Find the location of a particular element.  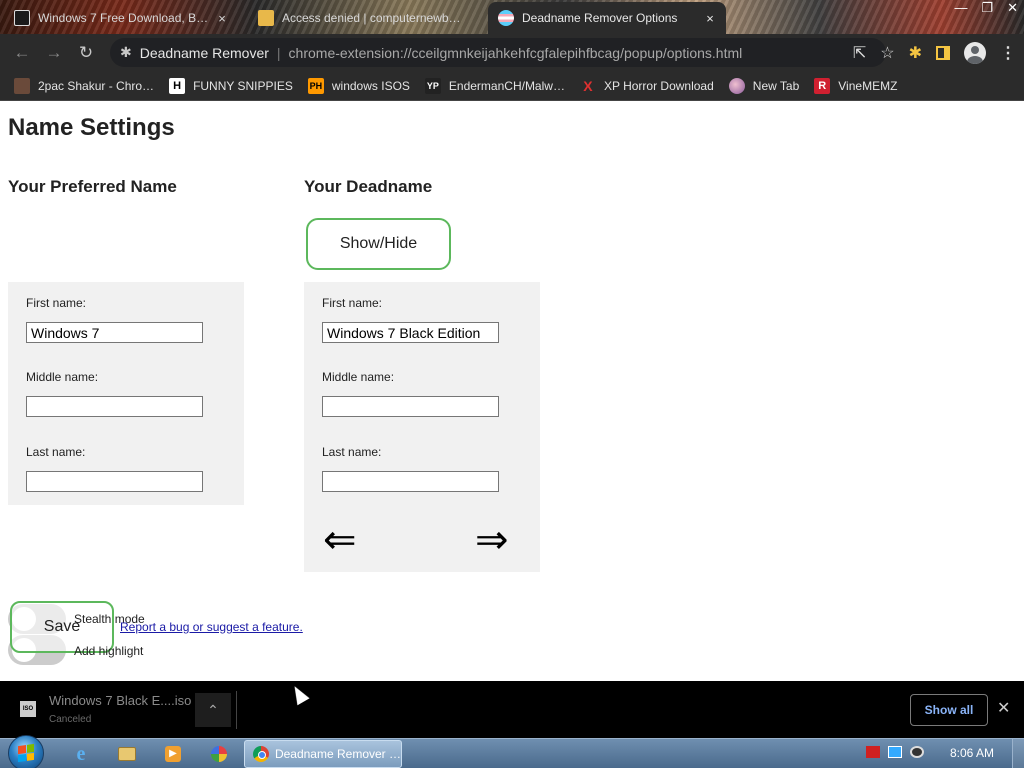

next-deadname-arrow-icon: ⇒ is located at coordinates (492, 540).